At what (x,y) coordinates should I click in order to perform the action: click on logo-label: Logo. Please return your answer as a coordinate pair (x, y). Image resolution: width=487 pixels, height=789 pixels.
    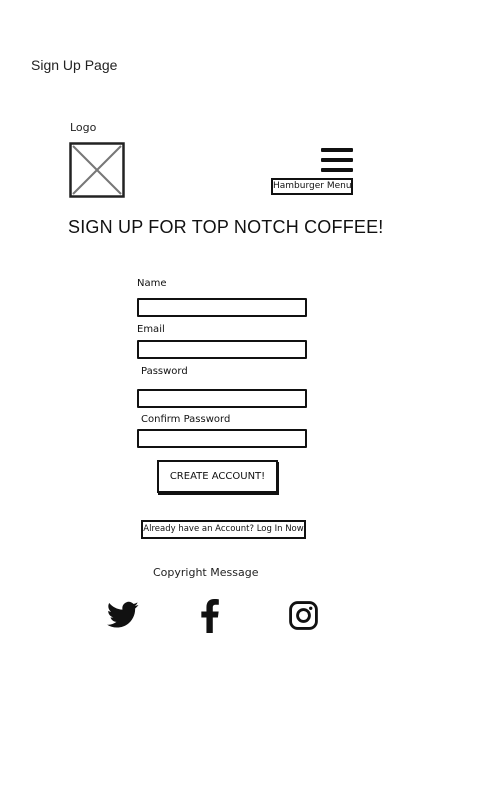
    Looking at the image, I should click on (83, 127).